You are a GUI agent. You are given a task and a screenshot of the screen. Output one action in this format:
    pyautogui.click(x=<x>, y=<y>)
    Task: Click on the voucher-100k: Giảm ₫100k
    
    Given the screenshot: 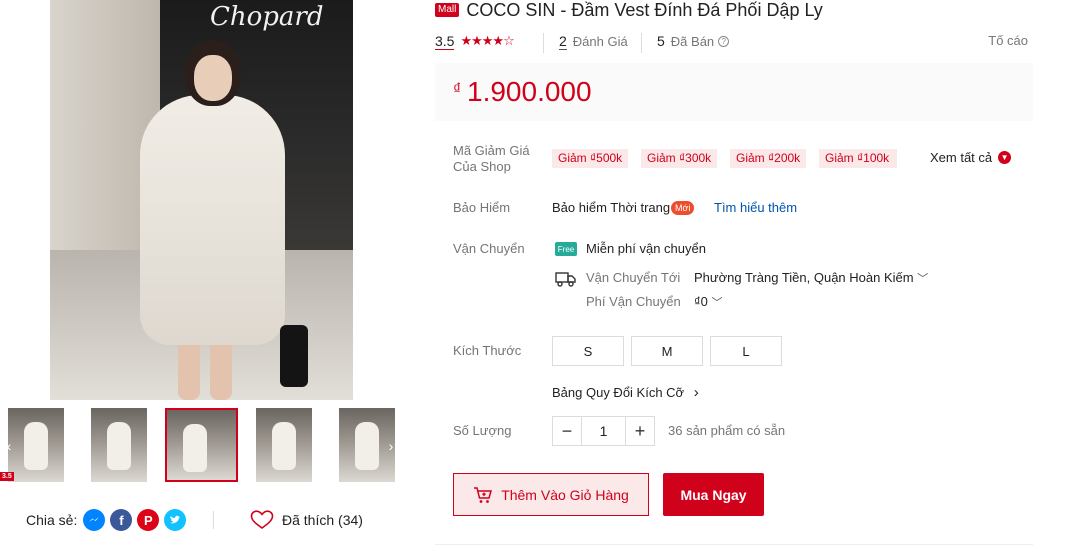 What is the action you would take?
    pyautogui.click(x=858, y=158)
    